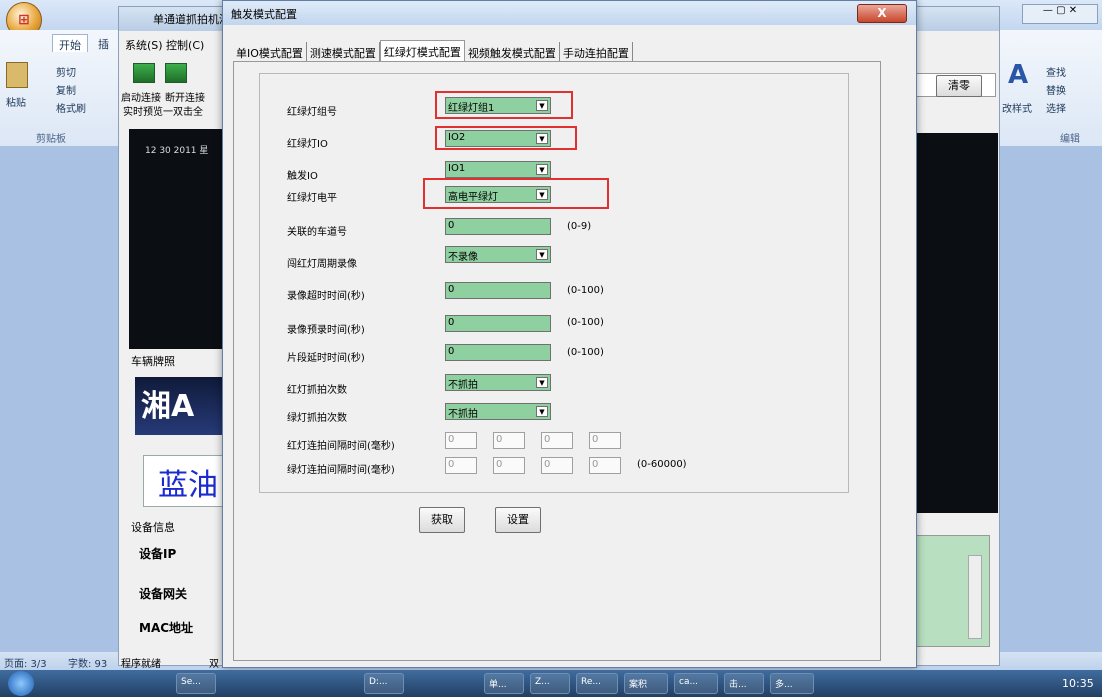 Image resolution: width=1102 pixels, height=697 pixels. I want to click on light-io-select-value: IO2, so click(457, 137).